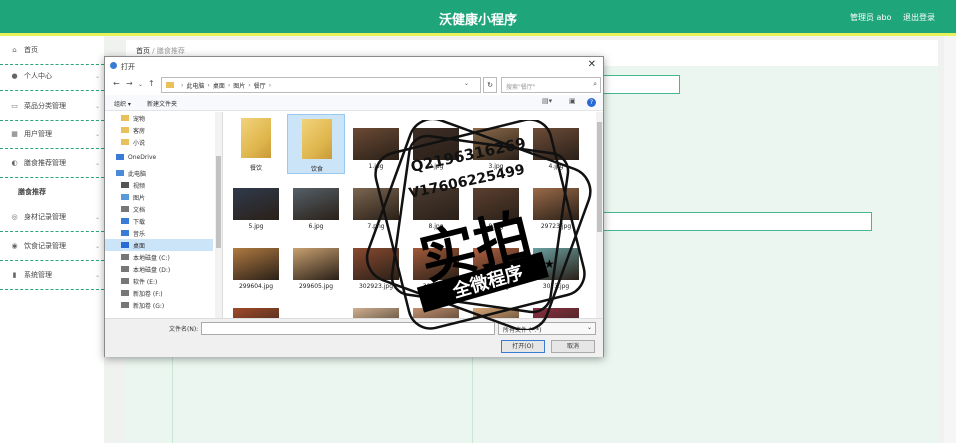  I want to click on tree-item: 新加卷 (F:), so click(159, 293).